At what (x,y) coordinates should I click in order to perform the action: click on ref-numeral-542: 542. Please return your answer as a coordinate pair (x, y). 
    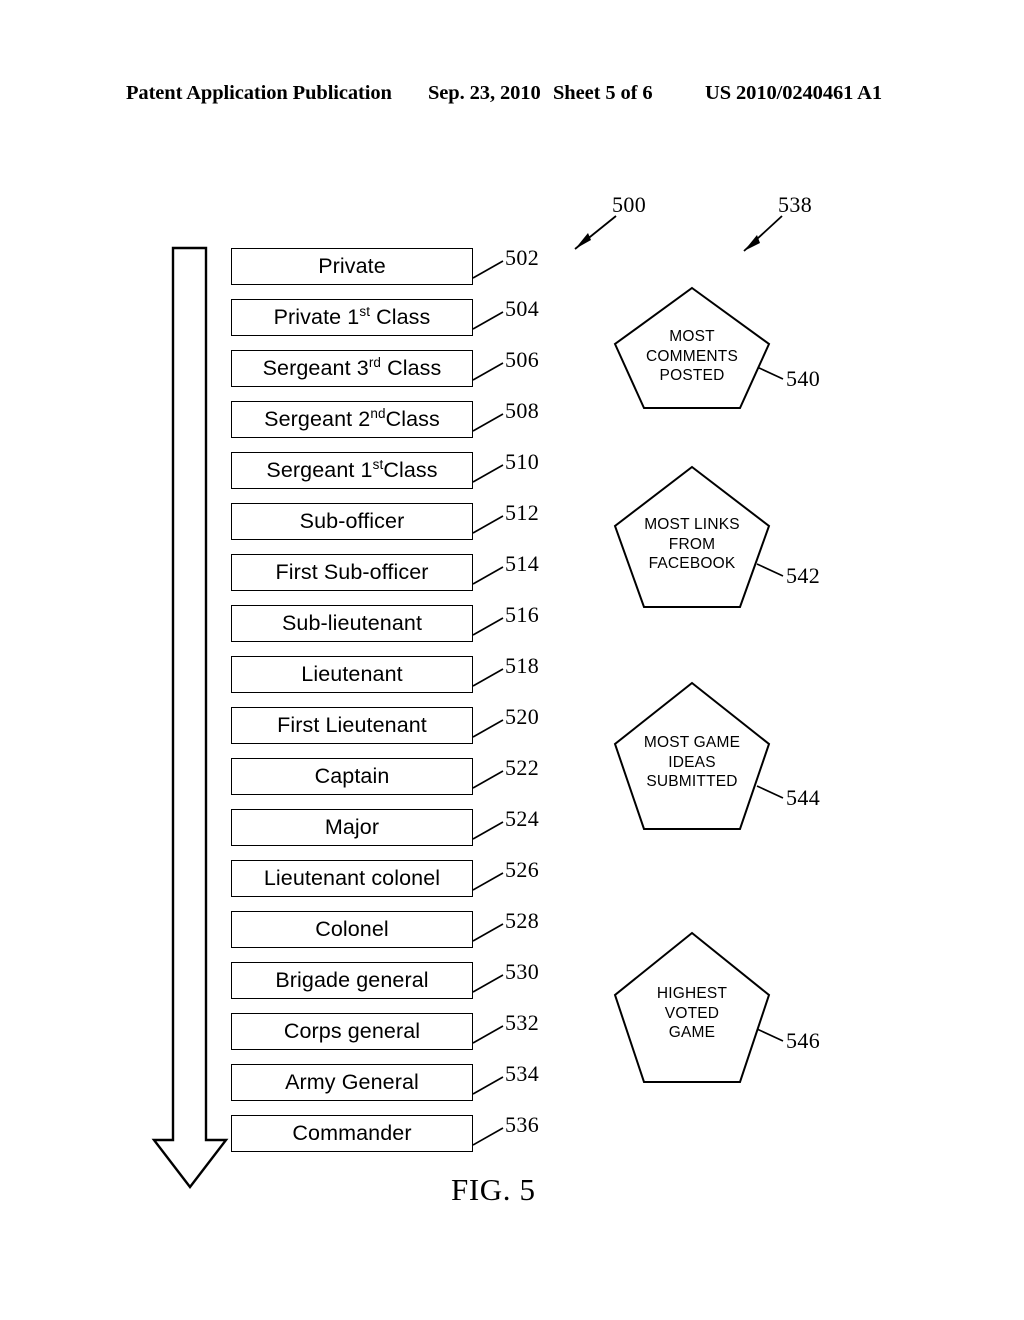
    Looking at the image, I should click on (803, 575).